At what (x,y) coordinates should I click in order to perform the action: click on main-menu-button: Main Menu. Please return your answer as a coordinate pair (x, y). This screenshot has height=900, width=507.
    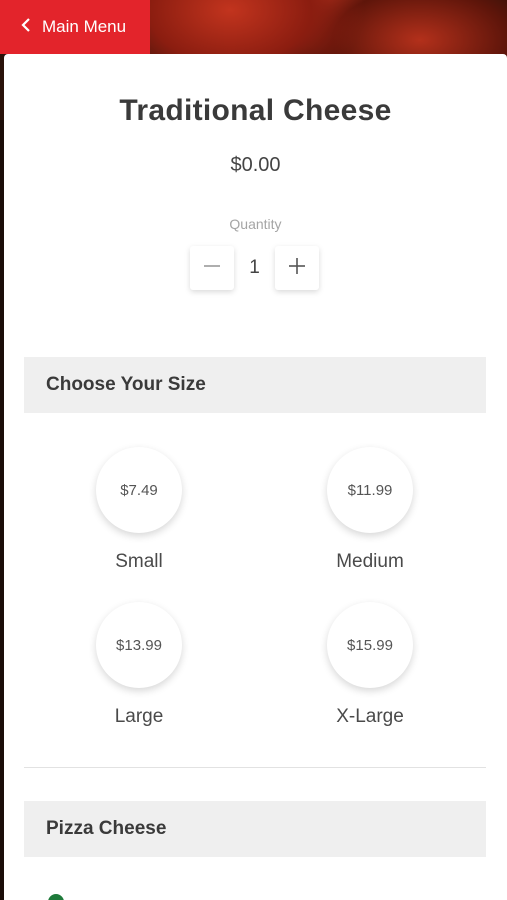
    Looking at the image, I should click on (75, 27).